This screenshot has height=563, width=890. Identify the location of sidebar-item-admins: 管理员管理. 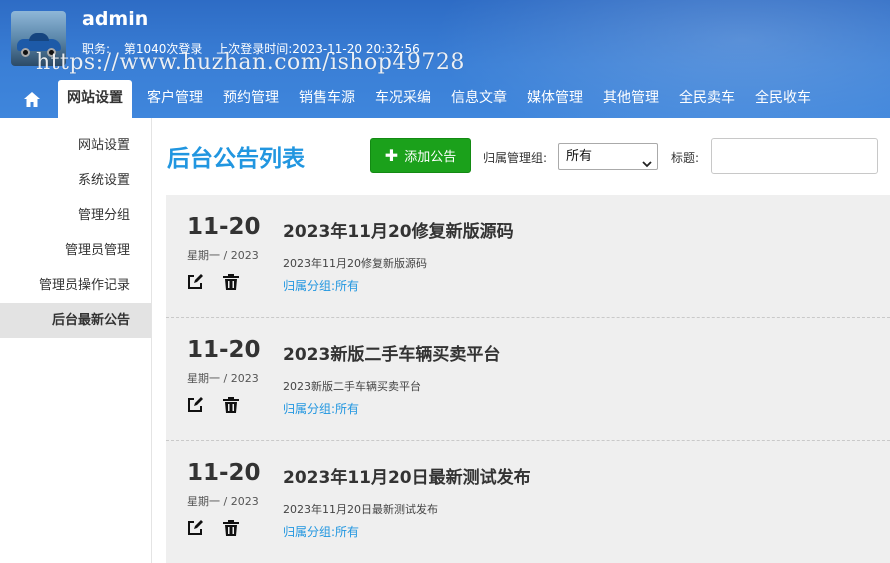
(75, 250).